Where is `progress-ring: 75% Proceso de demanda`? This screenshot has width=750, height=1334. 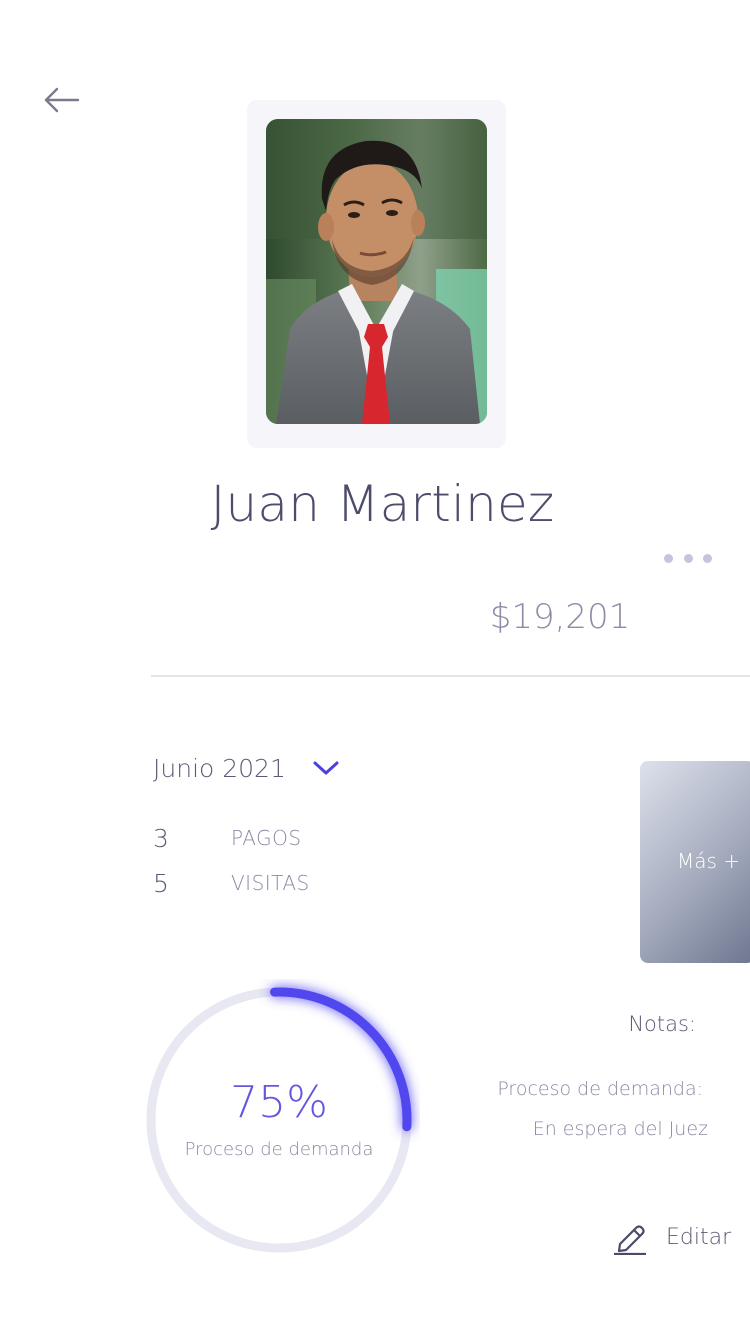 progress-ring: 75% Proceso de demanda is located at coordinates (279, 1120).